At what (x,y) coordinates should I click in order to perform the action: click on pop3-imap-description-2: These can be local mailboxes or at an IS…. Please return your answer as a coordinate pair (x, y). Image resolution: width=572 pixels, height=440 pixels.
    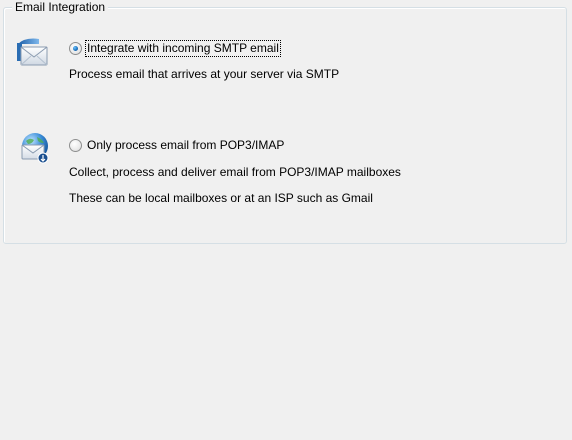
    Looking at the image, I should click on (221, 198).